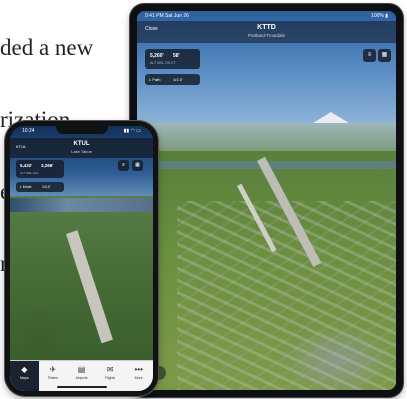 This screenshot has height=399, width=407. Describe the element at coordinates (40, 169) in the screenshot. I see `altitude-panel: 5,432' 3,266' ALT MSL AGL` at that location.